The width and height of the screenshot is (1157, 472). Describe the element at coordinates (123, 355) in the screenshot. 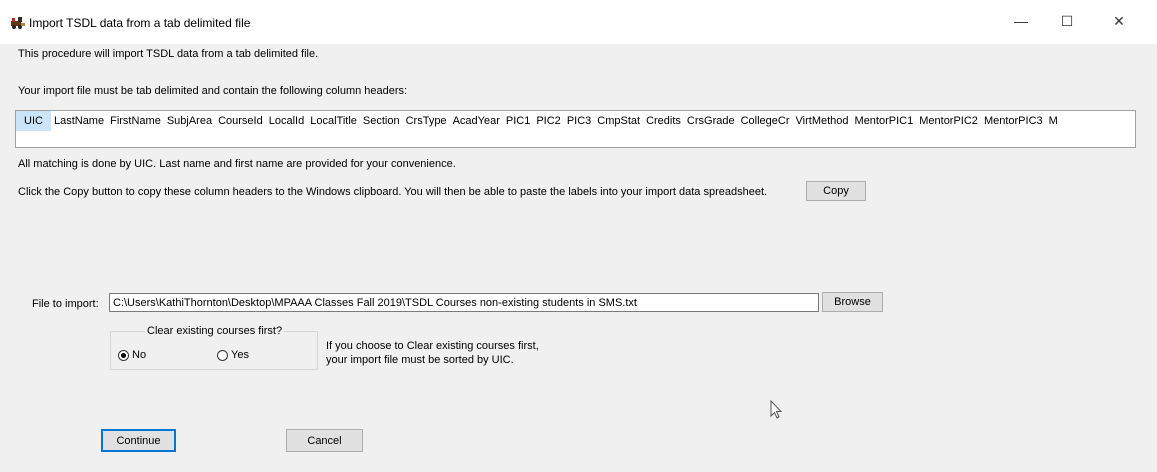

I see `radio-no-indicator` at that location.